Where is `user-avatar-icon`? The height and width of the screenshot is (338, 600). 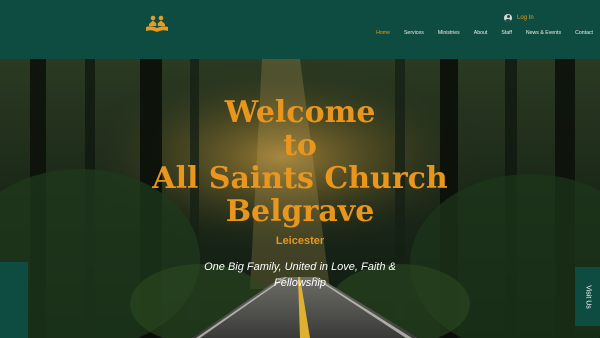 user-avatar-icon is located at coordinates (508, 18).